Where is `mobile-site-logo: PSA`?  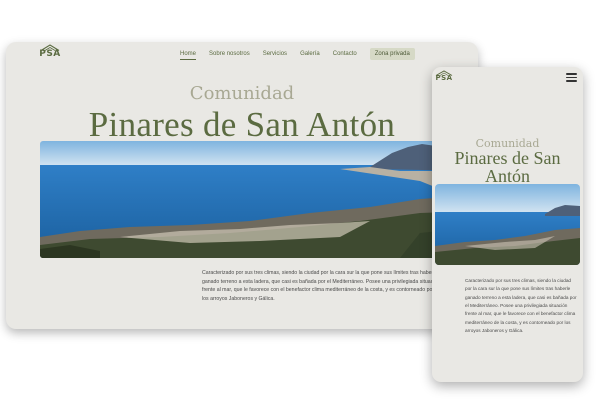 mobile-site-logo: PSA is located at coordinates (444, 76).